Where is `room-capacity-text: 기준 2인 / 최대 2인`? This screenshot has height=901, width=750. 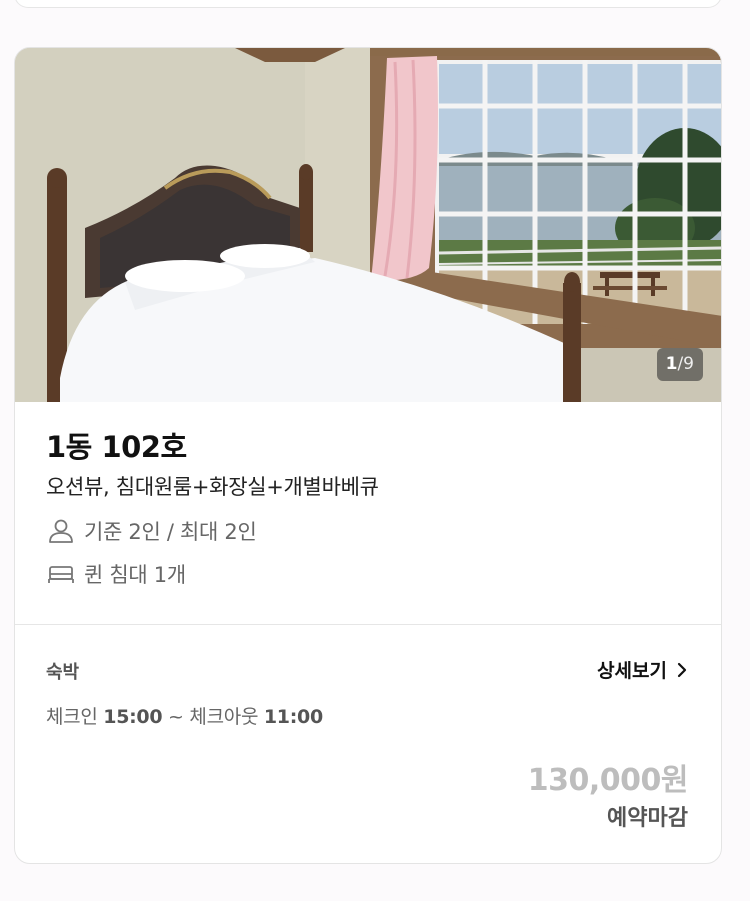
room-capacity-text: 기준 2인 / 최대 2인 is located at coordinates (170, 532).